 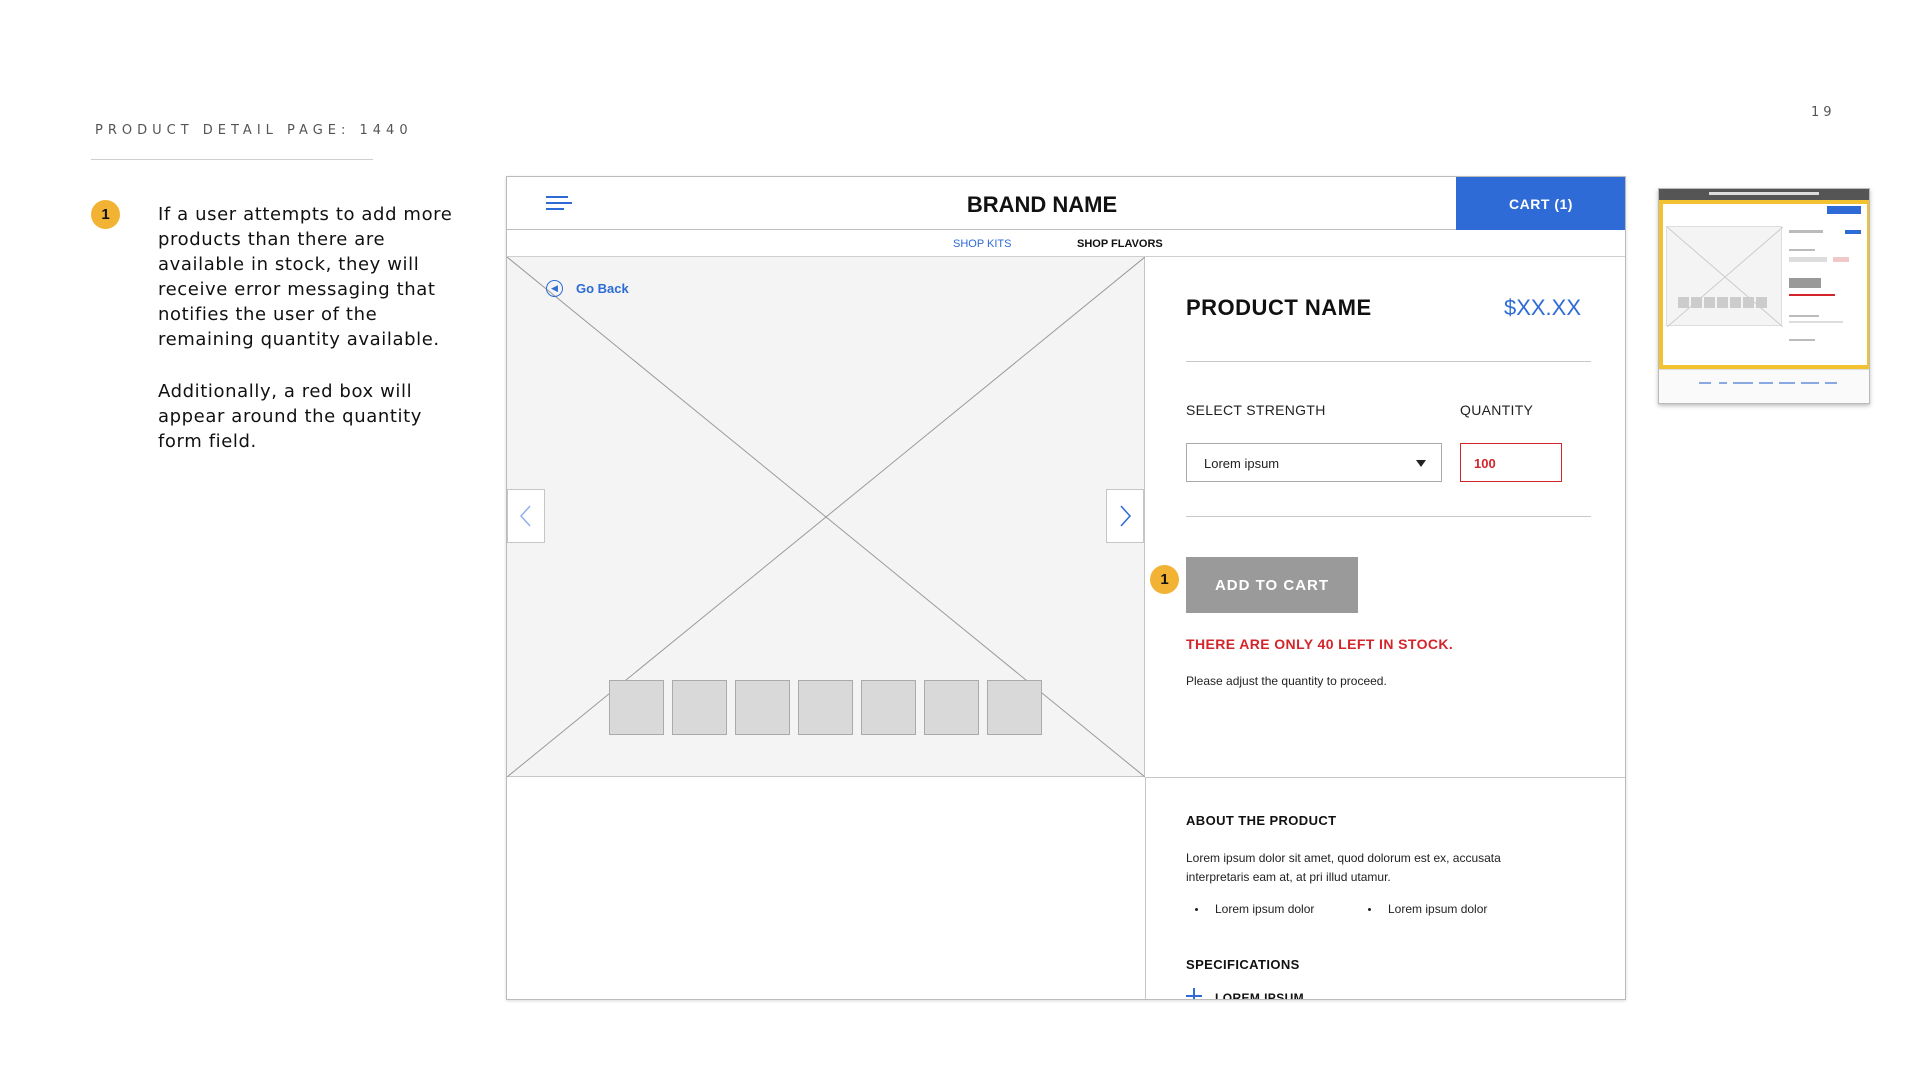 What do you see at coordinates (1256, 410) in the screenshot?
I see `strength-label: SELECT STRENGTH` at bounding box center [1256, 410].